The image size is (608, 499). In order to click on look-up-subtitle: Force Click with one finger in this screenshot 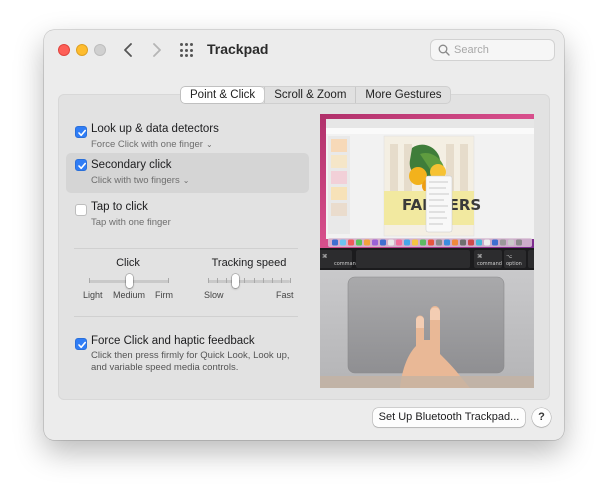, I will do `click(147, 144)`.